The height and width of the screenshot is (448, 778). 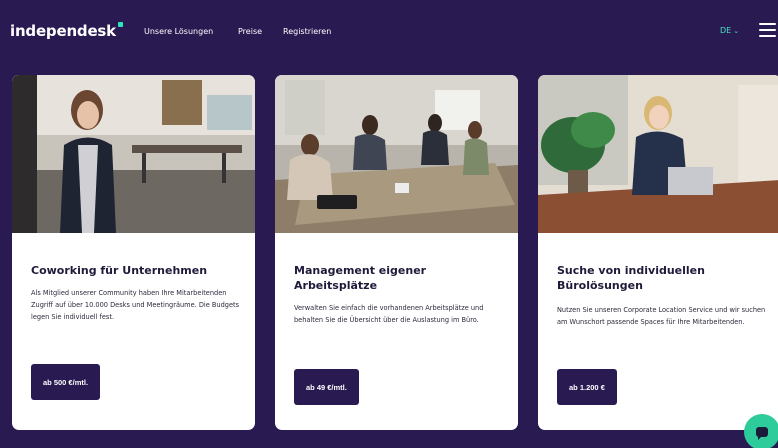 I want to click on card-image-coworking, so click(x=133, y=154).